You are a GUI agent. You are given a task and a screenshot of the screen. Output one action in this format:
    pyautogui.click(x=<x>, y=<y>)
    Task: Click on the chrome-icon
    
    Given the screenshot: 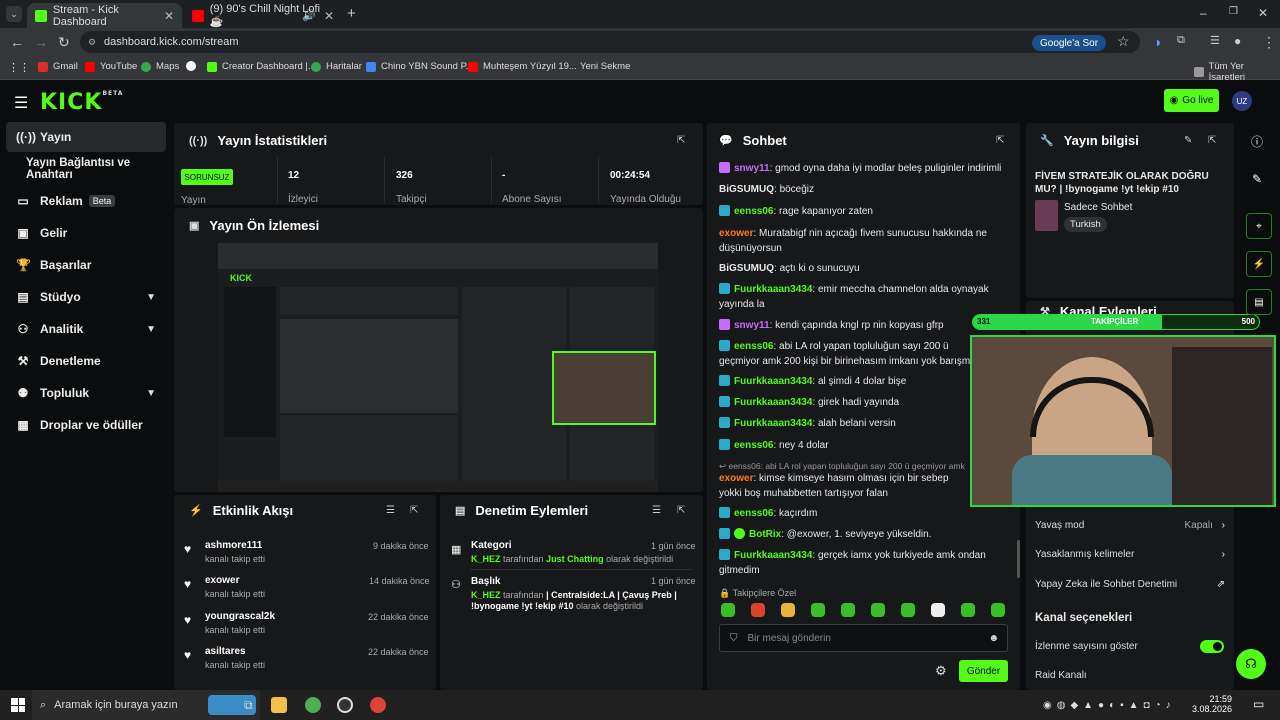 What is the action you would take?
    pyautogui.click(x=313, y=705)
    